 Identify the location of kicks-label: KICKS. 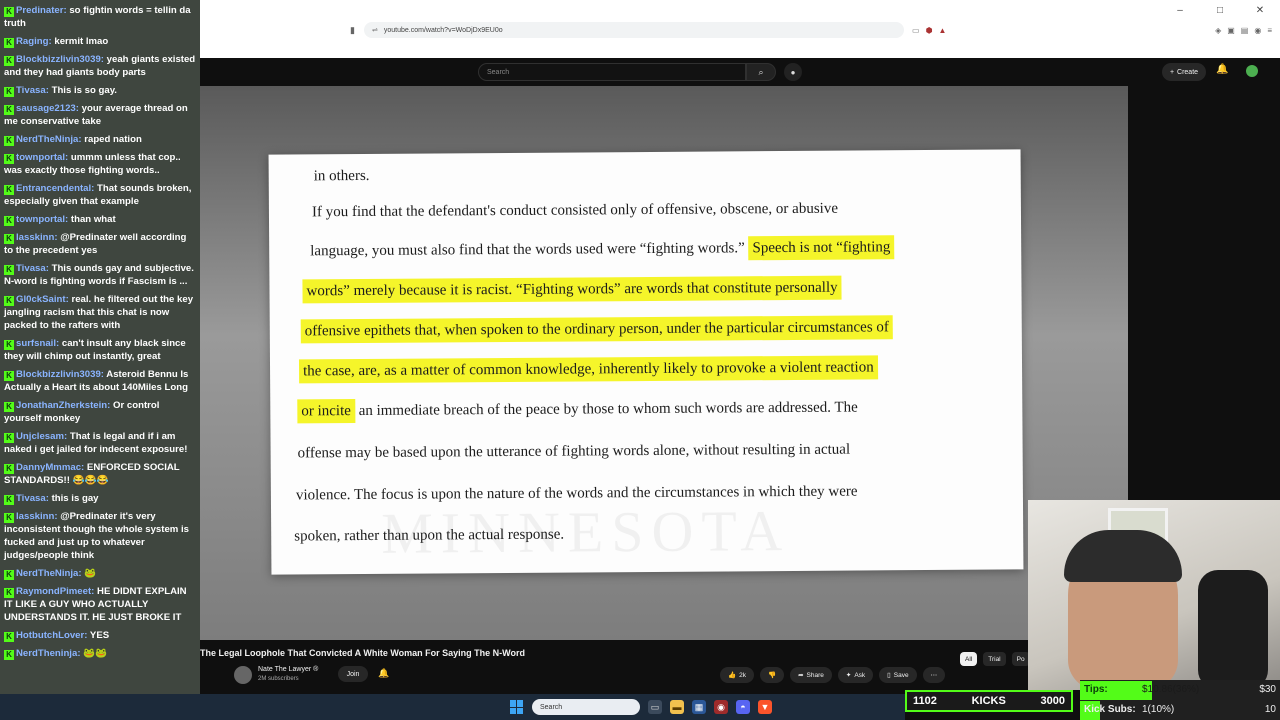
(988, 701).